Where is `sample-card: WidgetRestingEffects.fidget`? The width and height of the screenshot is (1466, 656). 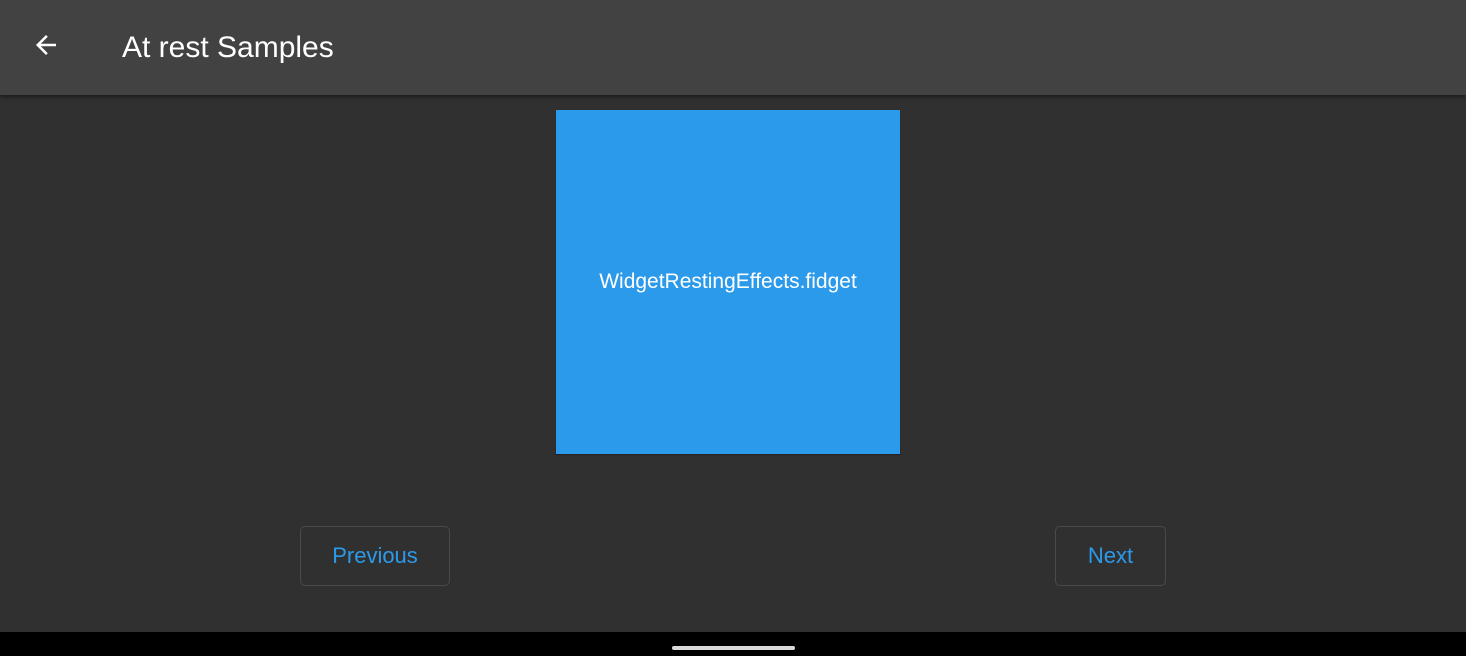
sample-card: WidgetRestingEffects.fidget is located at coordinates (728, 282).